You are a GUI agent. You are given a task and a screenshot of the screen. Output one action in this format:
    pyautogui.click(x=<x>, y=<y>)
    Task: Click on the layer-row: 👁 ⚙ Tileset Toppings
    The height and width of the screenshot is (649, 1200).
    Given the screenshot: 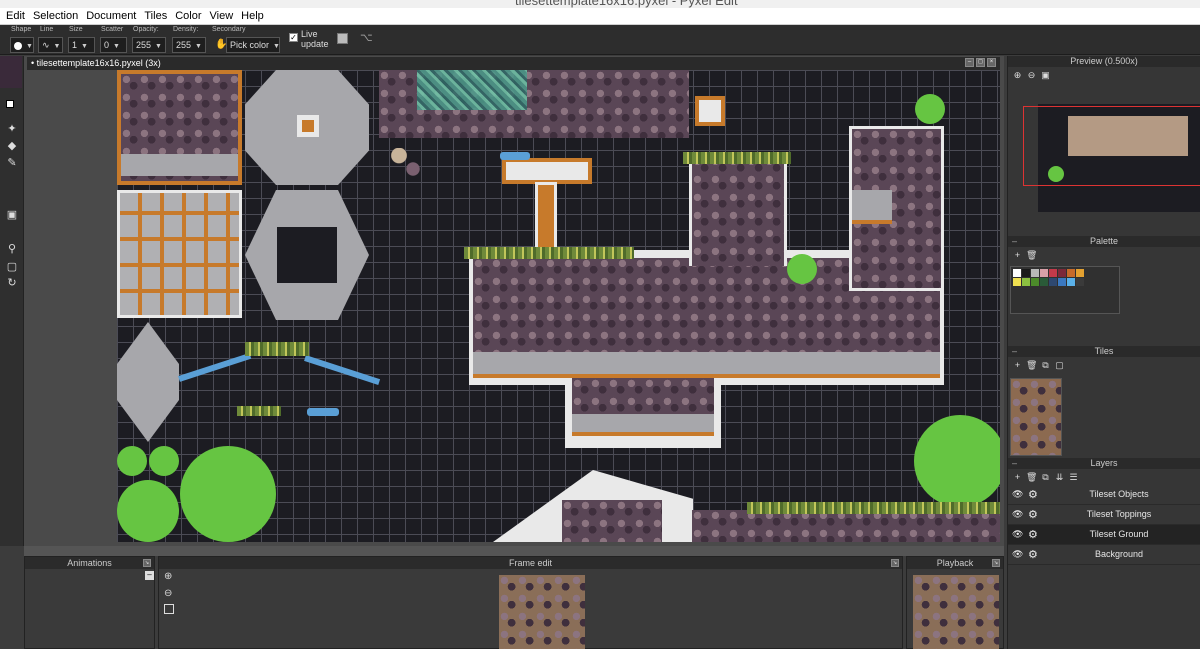 What is the action you would take?
    pyautogui.click(x=1104, y=515)
    